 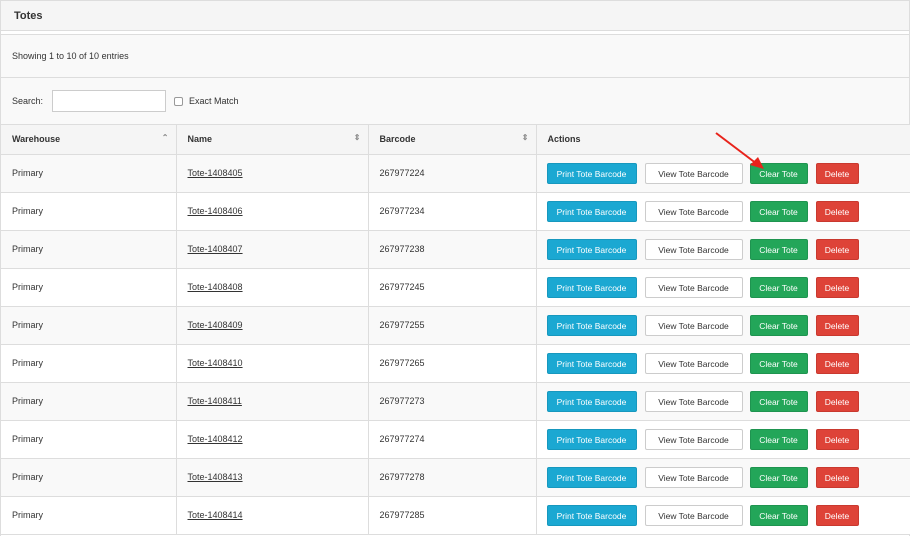 What do you see at coordinates (272, 401) in the screenshot?
I see `name-cell: Tote-1408411` at bounding box center [272, 401].